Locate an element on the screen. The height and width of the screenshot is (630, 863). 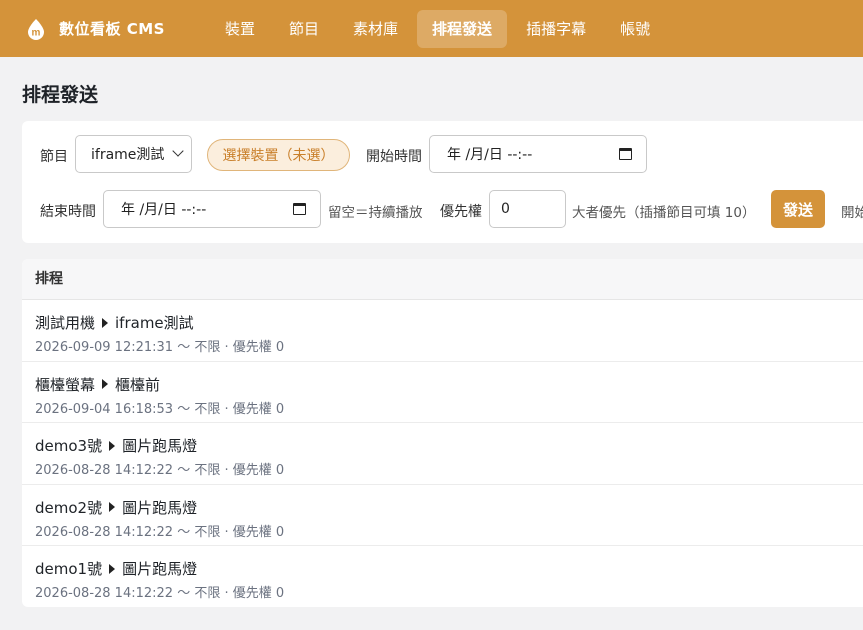
priority-label: 優先權 is located at coordinates (461, 212).